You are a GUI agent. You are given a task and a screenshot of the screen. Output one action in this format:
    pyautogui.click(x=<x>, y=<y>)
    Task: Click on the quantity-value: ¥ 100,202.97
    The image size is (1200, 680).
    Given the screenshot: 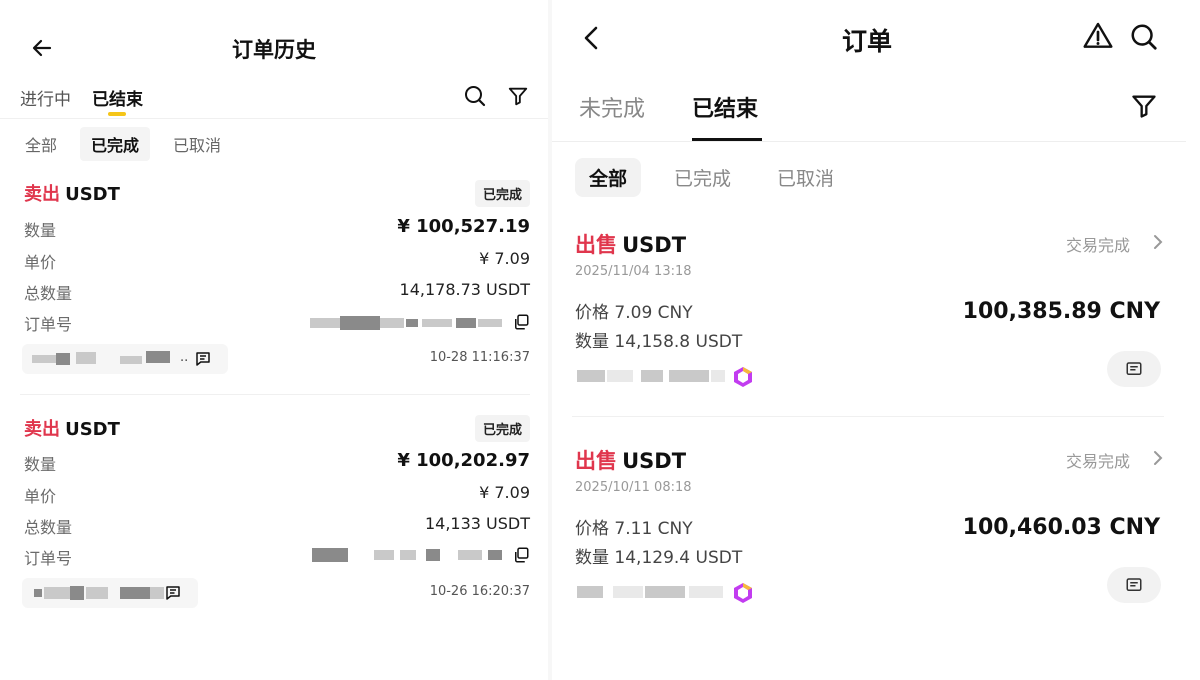 What is the action you would take?
    pyautogui.click(x=463, y=460)
    